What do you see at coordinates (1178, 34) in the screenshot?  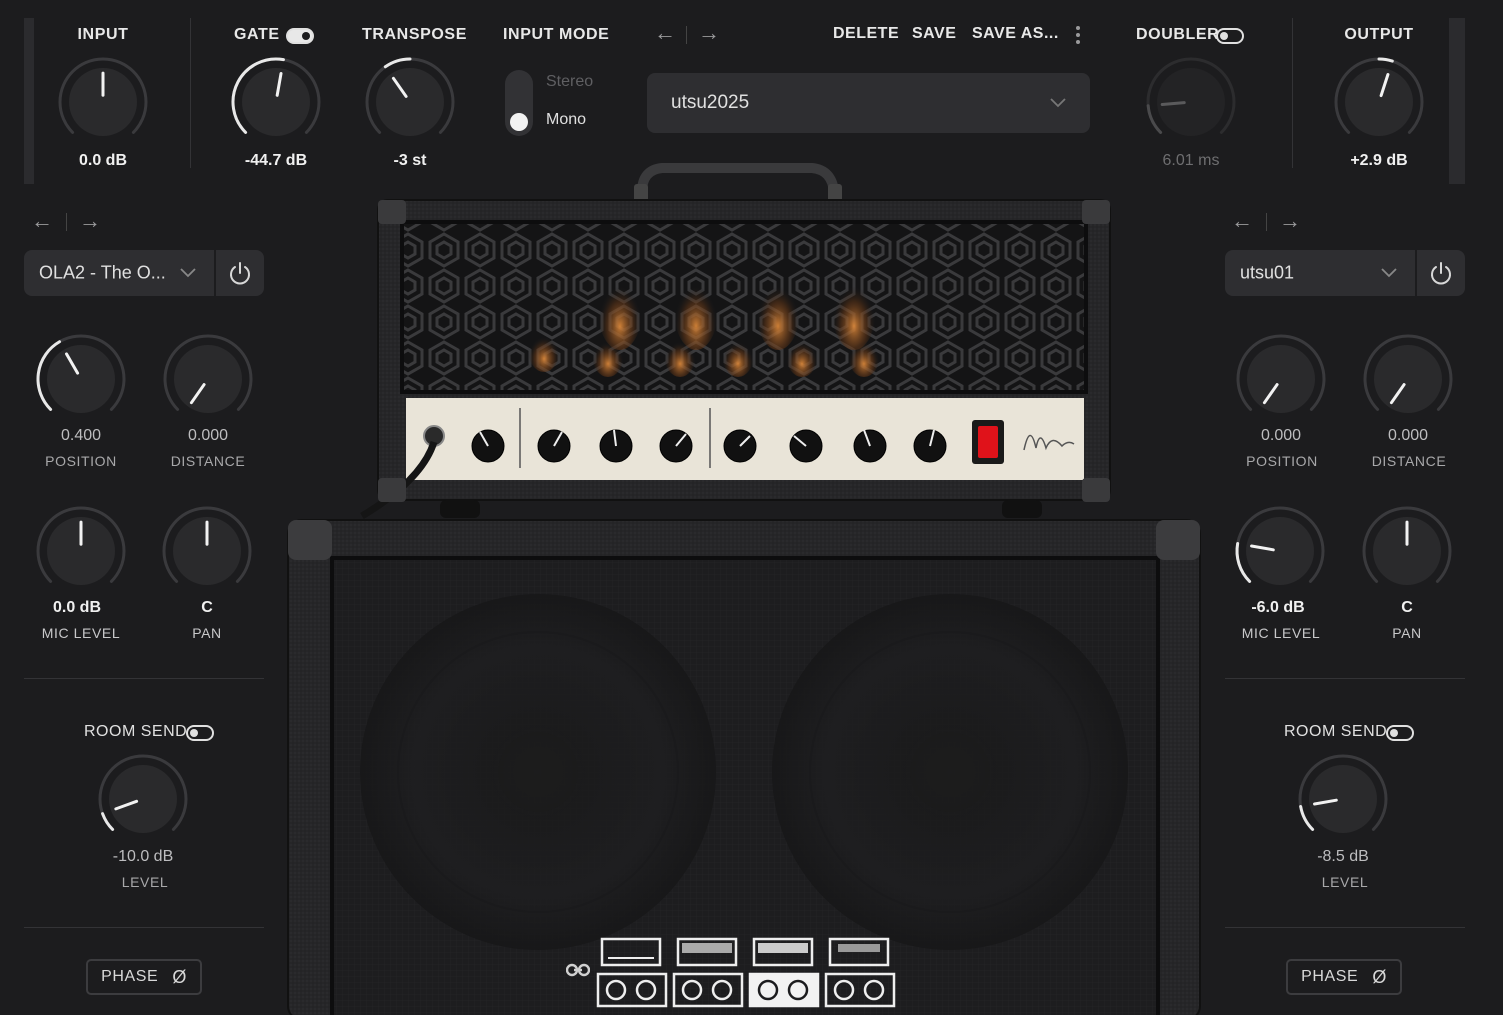 I see `doubler-label: DOUBLER` at bounding box center [1178, 34].